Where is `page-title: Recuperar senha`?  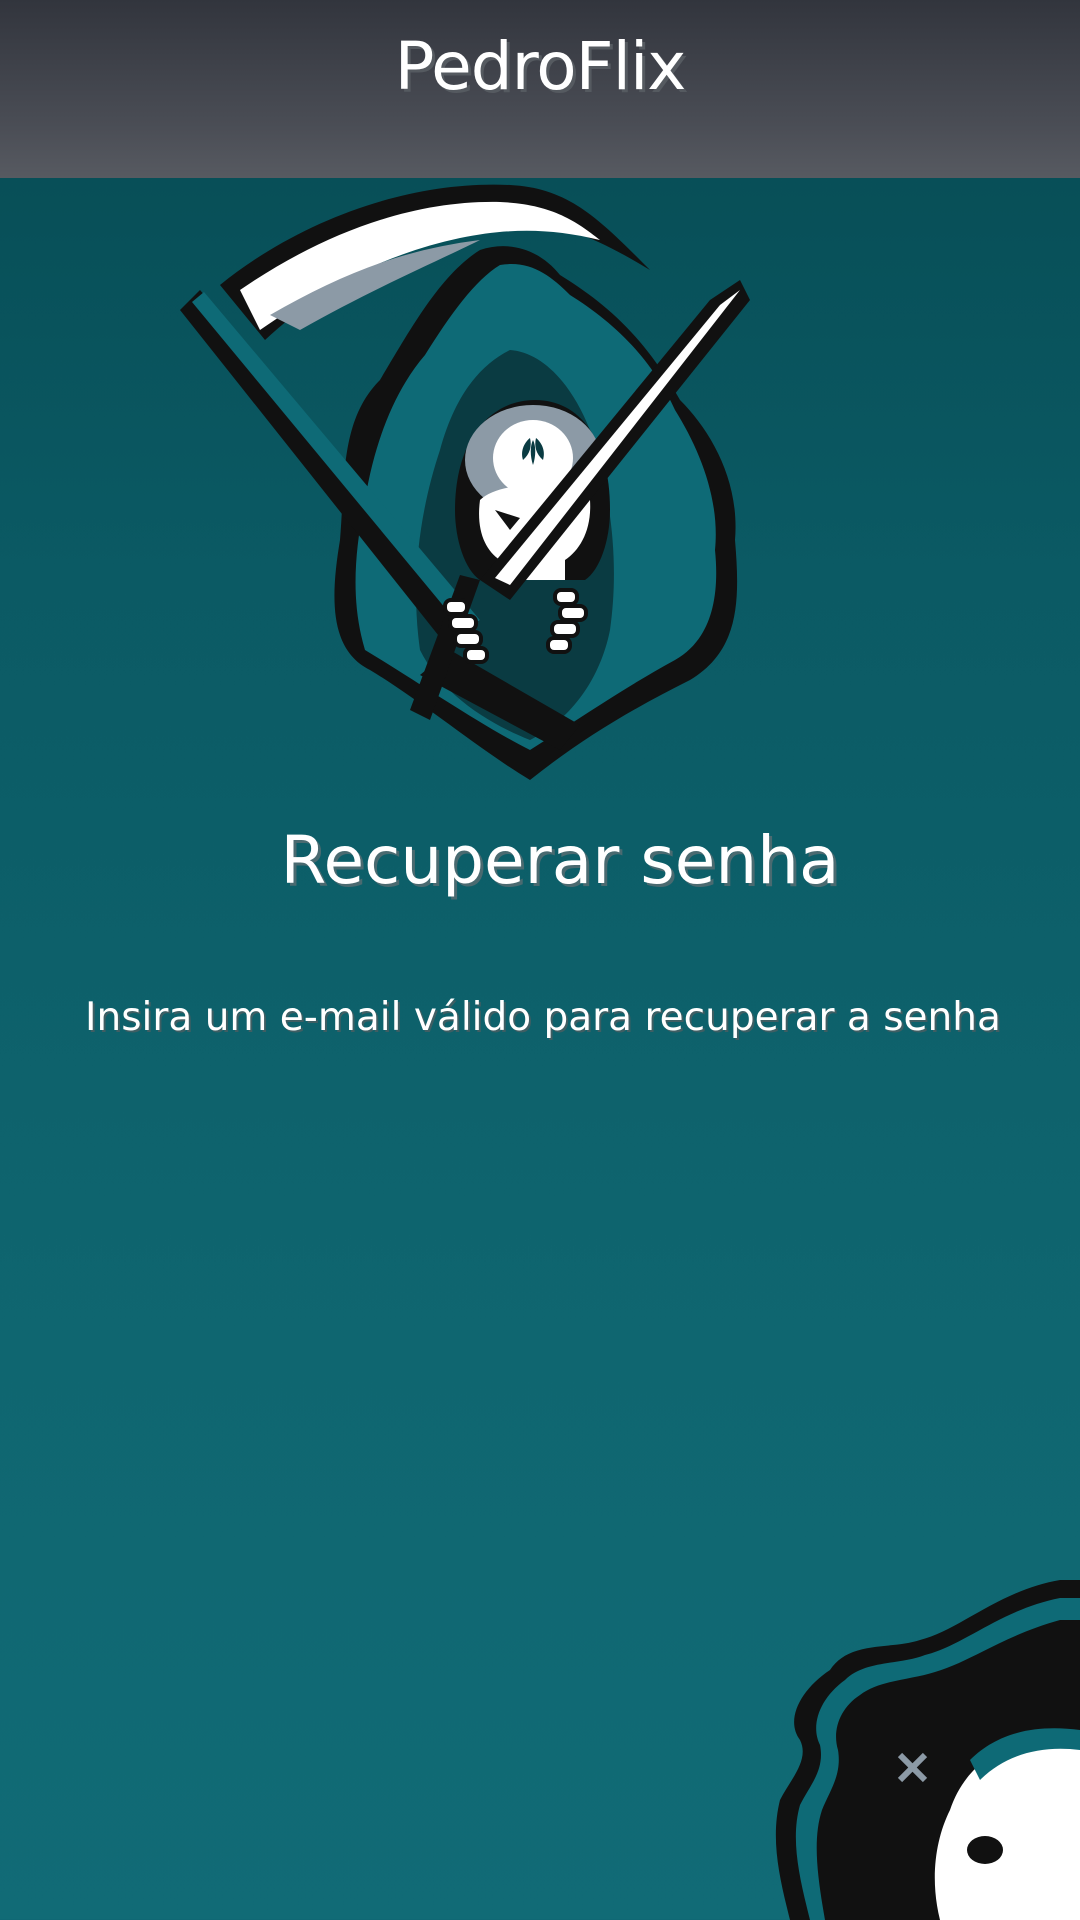
page-title: Recuperar senha is located at coordinates (560, 860).